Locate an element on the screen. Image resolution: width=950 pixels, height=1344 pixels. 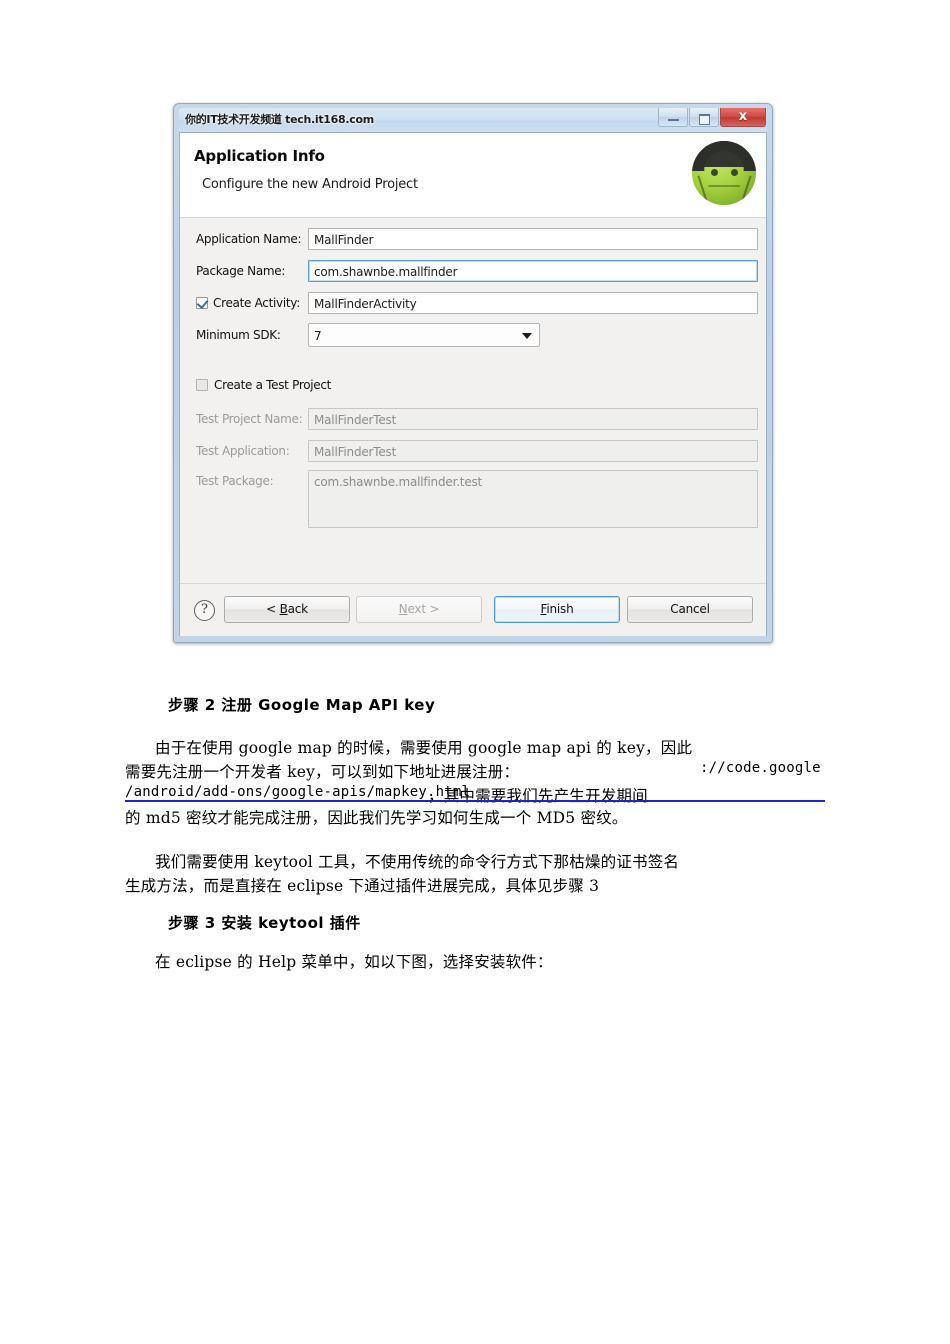
finish-button: Finish is located at coordinates (557, 609).